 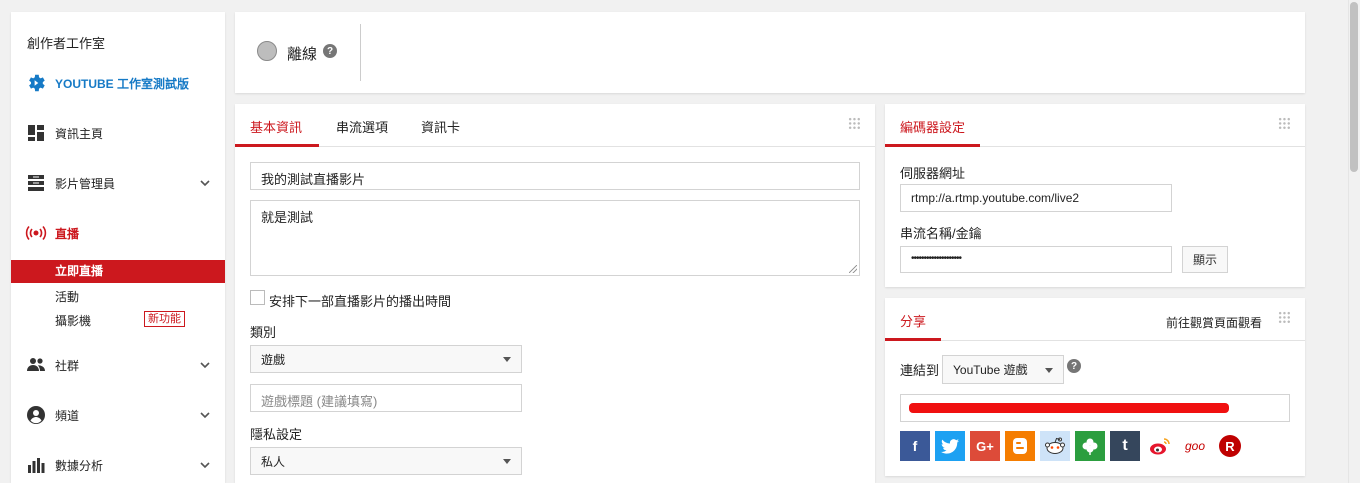 I want to click on live-broadcast-icon, so click(x=36, y=233).